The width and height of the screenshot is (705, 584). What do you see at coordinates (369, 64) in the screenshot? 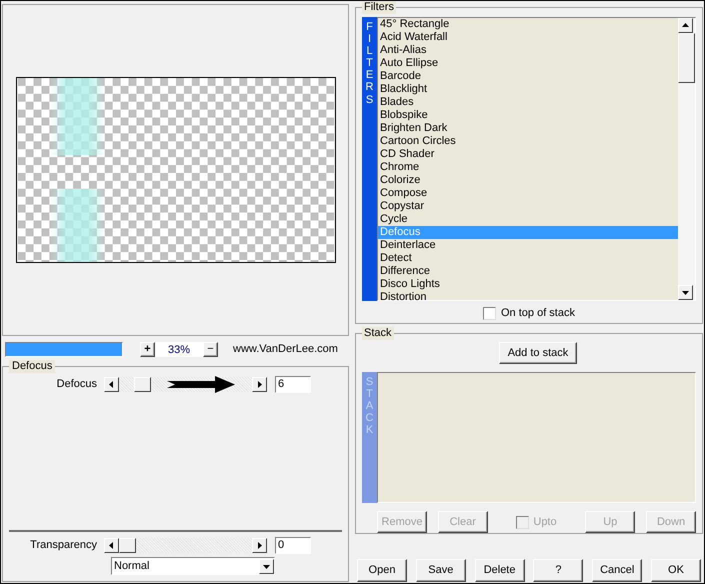
I see `filters-sidebar-label: FILTERS` at bounding box center [369, 64].